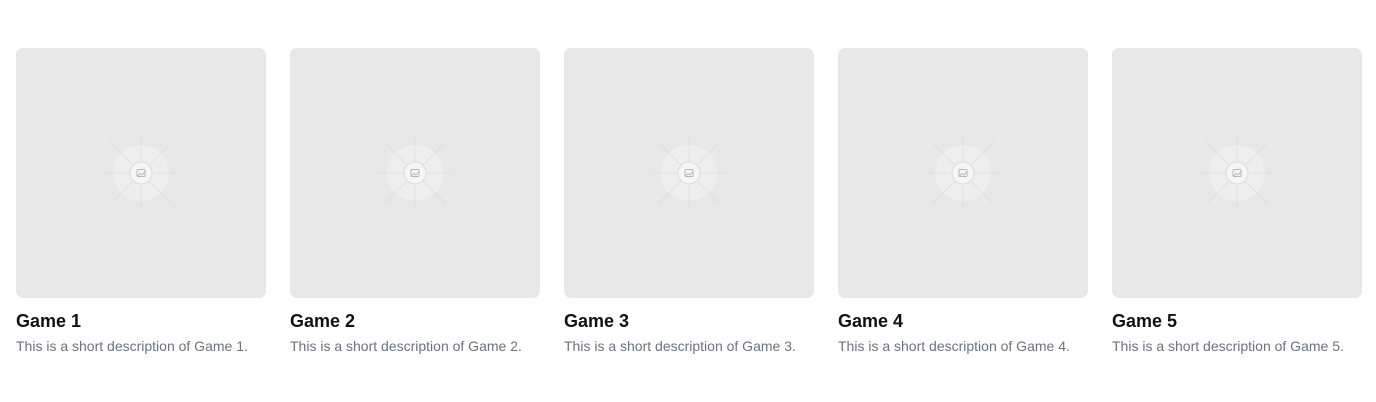 The width and height of the screenshot is (1376, 402). What do you see at coordinates (680, 346) in the screenshot?
I see `game-description: This is a short description of Game 3.` at bounding box center [680, 346].